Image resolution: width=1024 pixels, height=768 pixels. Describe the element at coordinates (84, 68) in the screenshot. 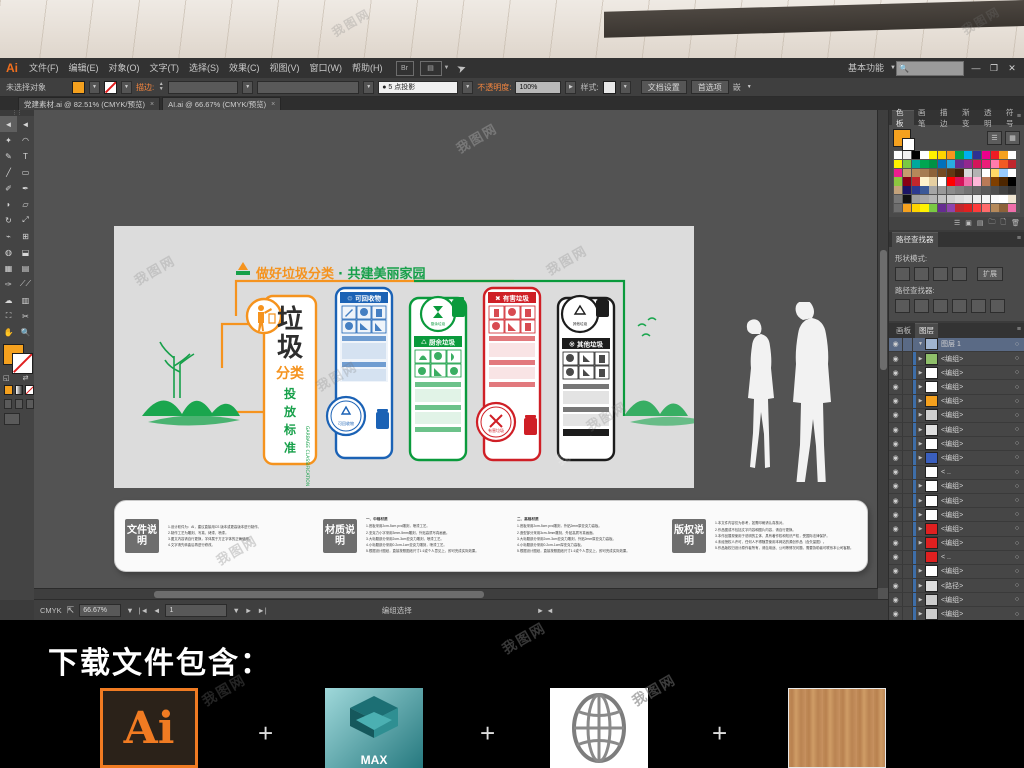

I see `menu-edit: 编辑(E)` at that location.